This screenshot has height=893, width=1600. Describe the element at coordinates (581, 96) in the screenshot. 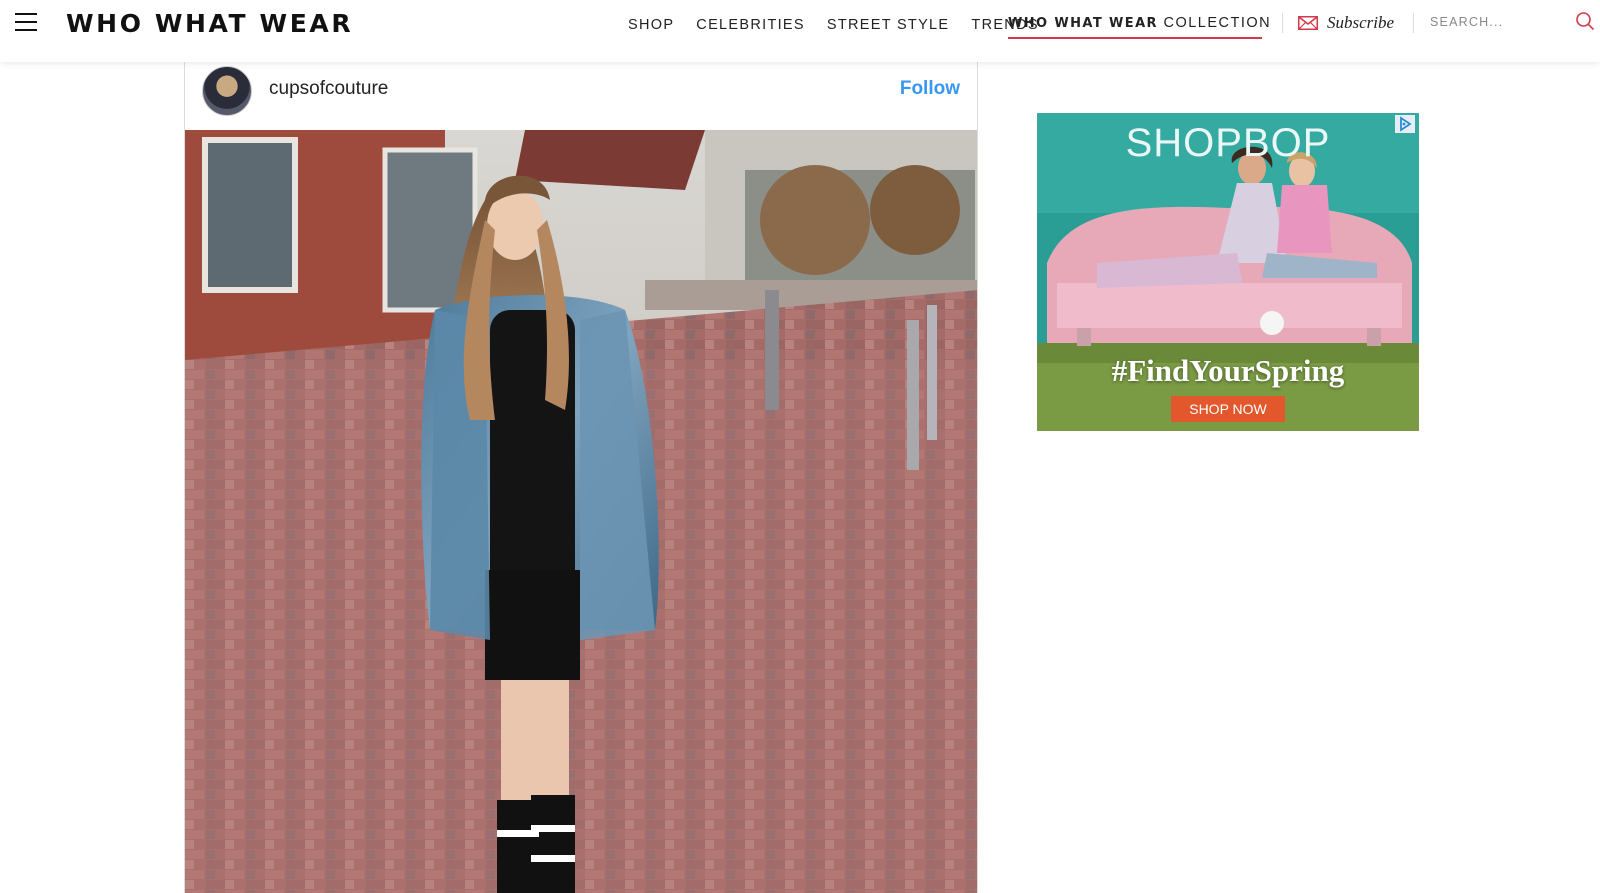

I see `instagram-header: cupsofcouture Follow` at that location.